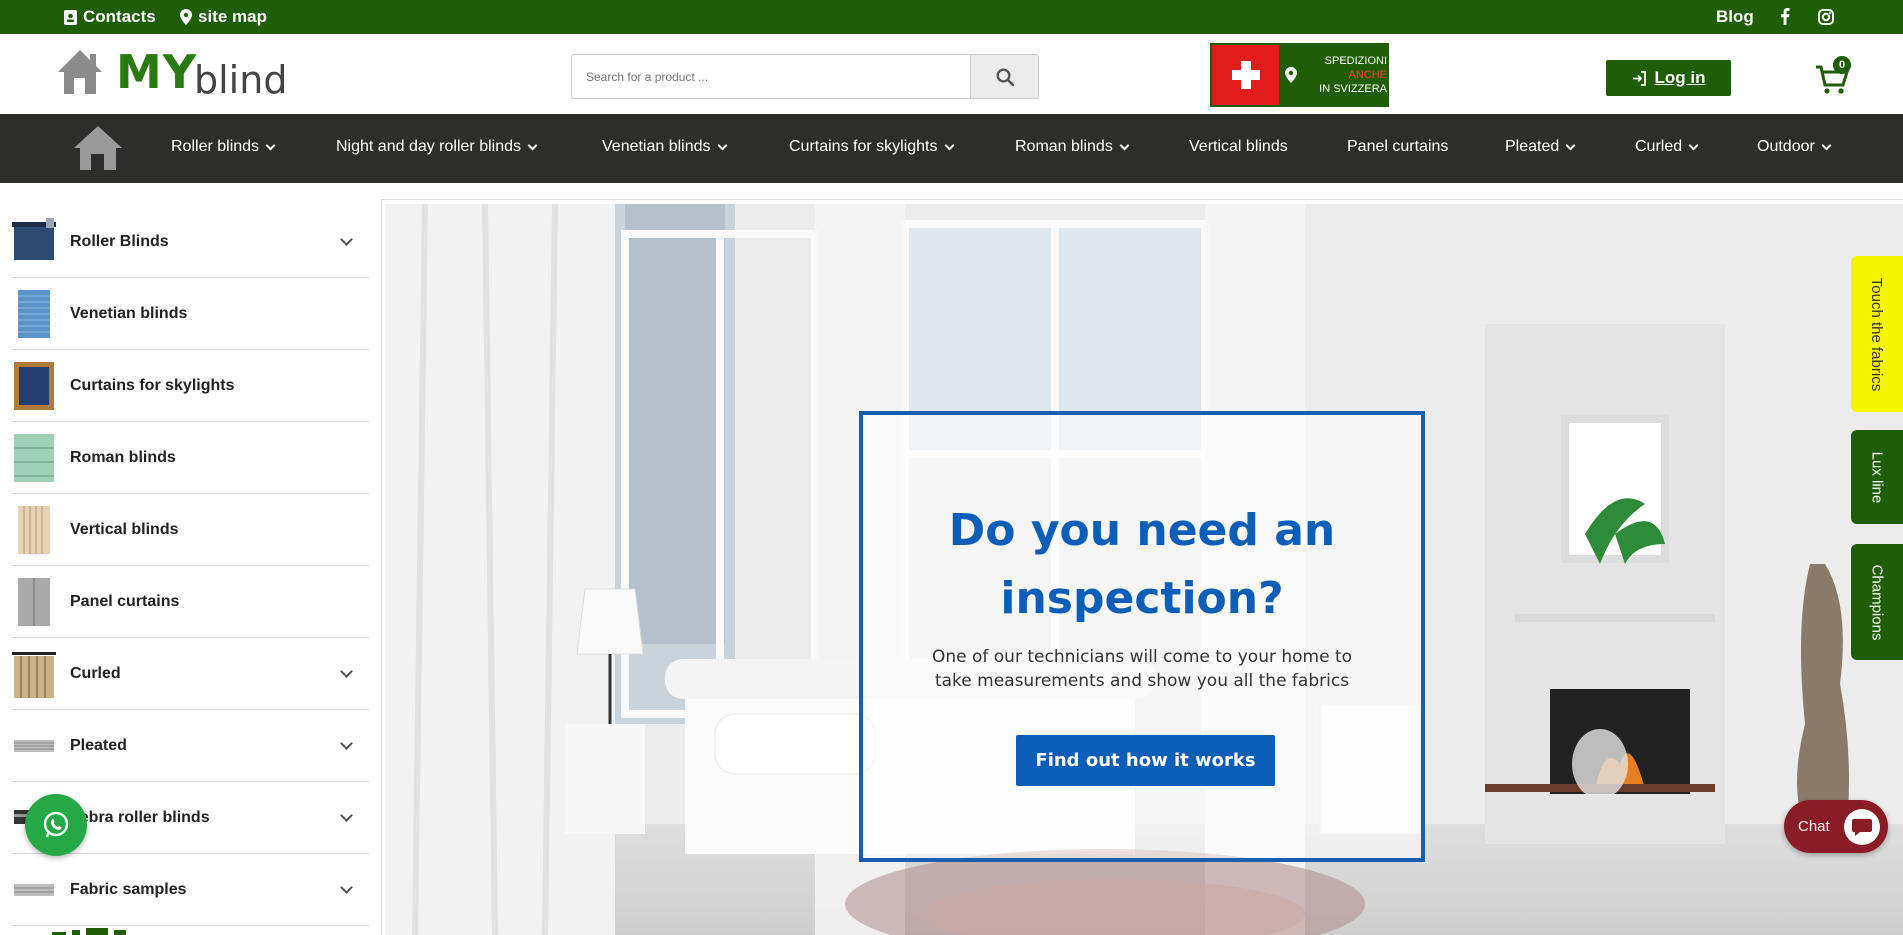 The width and height of the screenshot is (1903, 935). I want to click on sidebar-label: Pleated, so click(98, 745).